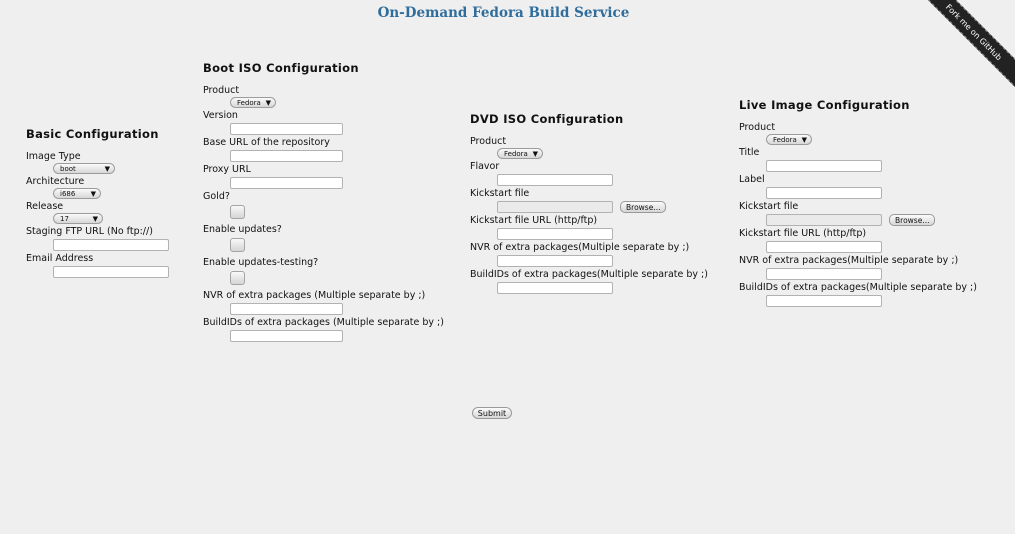 Image resolution: width=1015 pixels, height=534 pixels. Describe the element at coordinates (286, 309) in the screenshot. I see `boot-nvr-input` at that location.